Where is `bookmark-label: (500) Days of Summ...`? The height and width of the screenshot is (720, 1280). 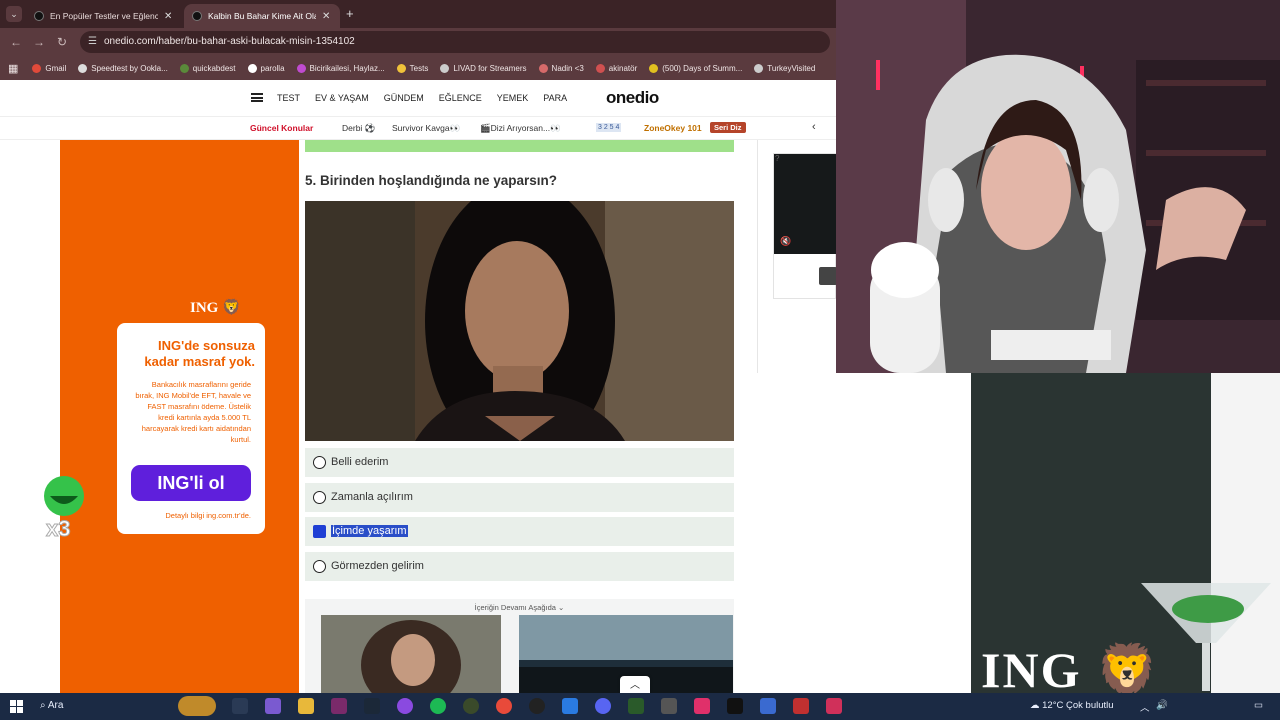
bookmark-label: (500) Days of Summ... is located at coordinates (702, 68).